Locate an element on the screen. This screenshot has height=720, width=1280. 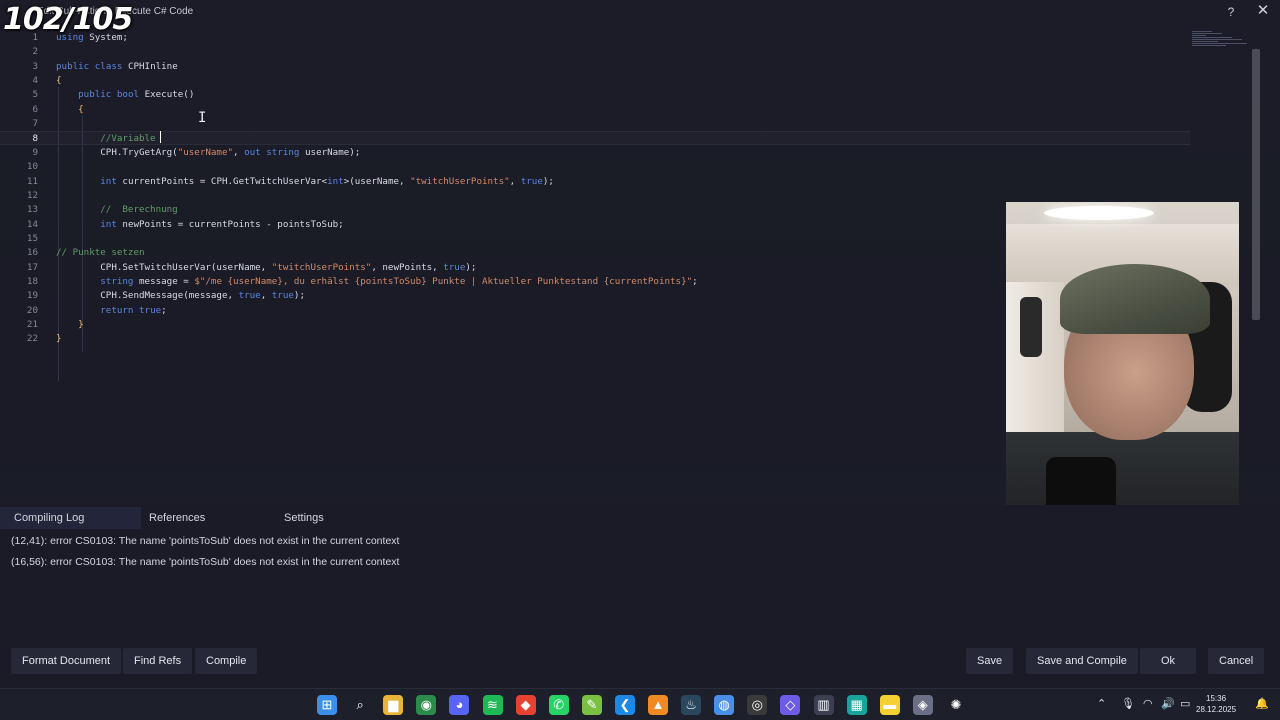
notepad-plus-icon: ✎ is located at coordinates (591, 705).